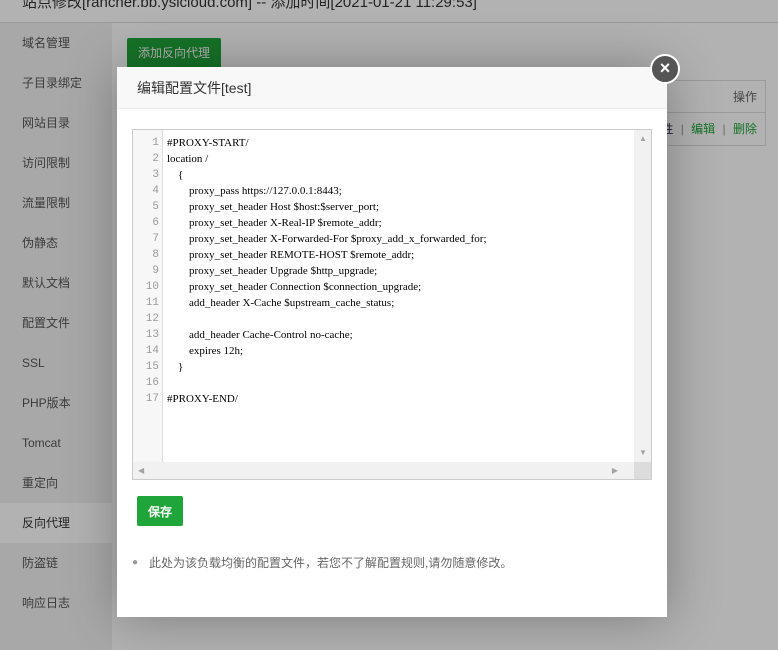  What do you see at coordinates (160, 511) in the screenshot?
I see `save-button: 保存` at bounding box center [160, 511].